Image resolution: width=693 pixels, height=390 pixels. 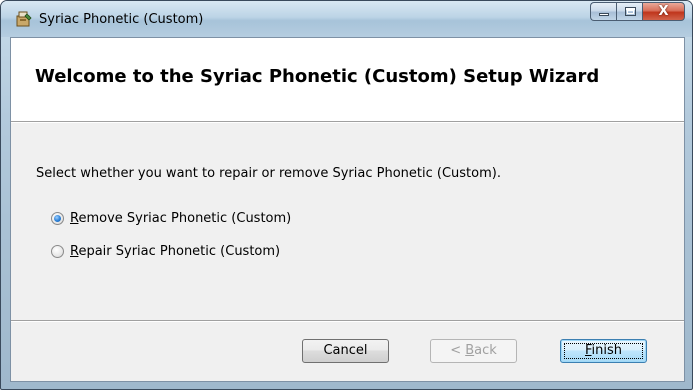 I want to click on minimize-button, so click(x=603, y=11).